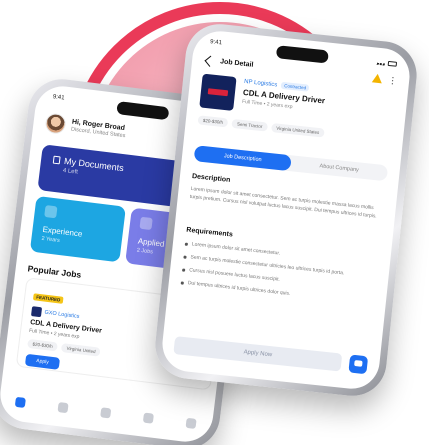 This screenshot has height=445, width=429. I want to click on bottom-nav, so click(105, 412).